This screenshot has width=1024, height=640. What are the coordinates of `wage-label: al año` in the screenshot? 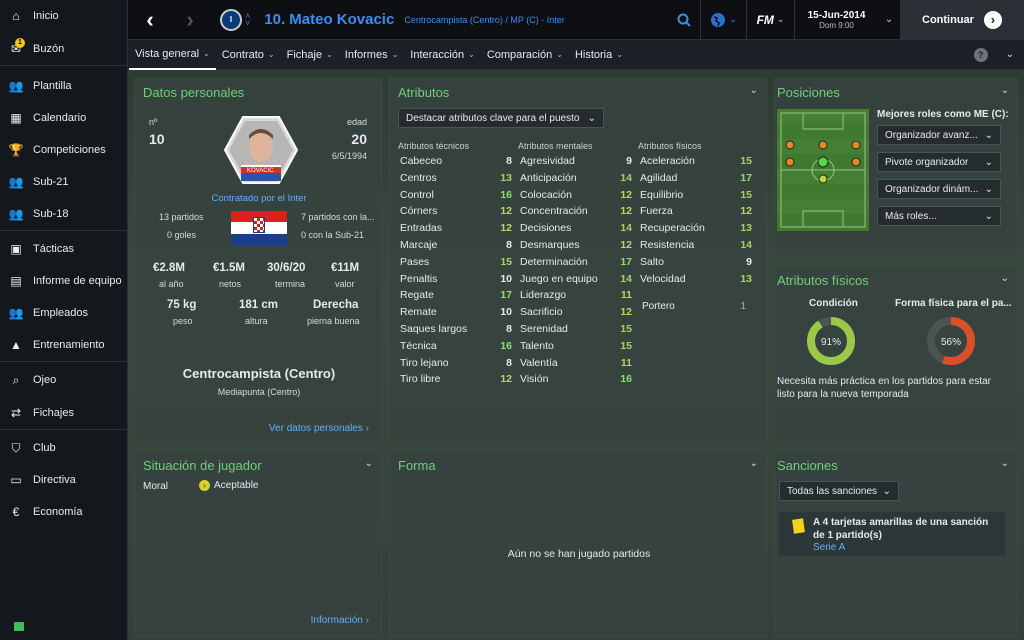 It's located at (171, 284).